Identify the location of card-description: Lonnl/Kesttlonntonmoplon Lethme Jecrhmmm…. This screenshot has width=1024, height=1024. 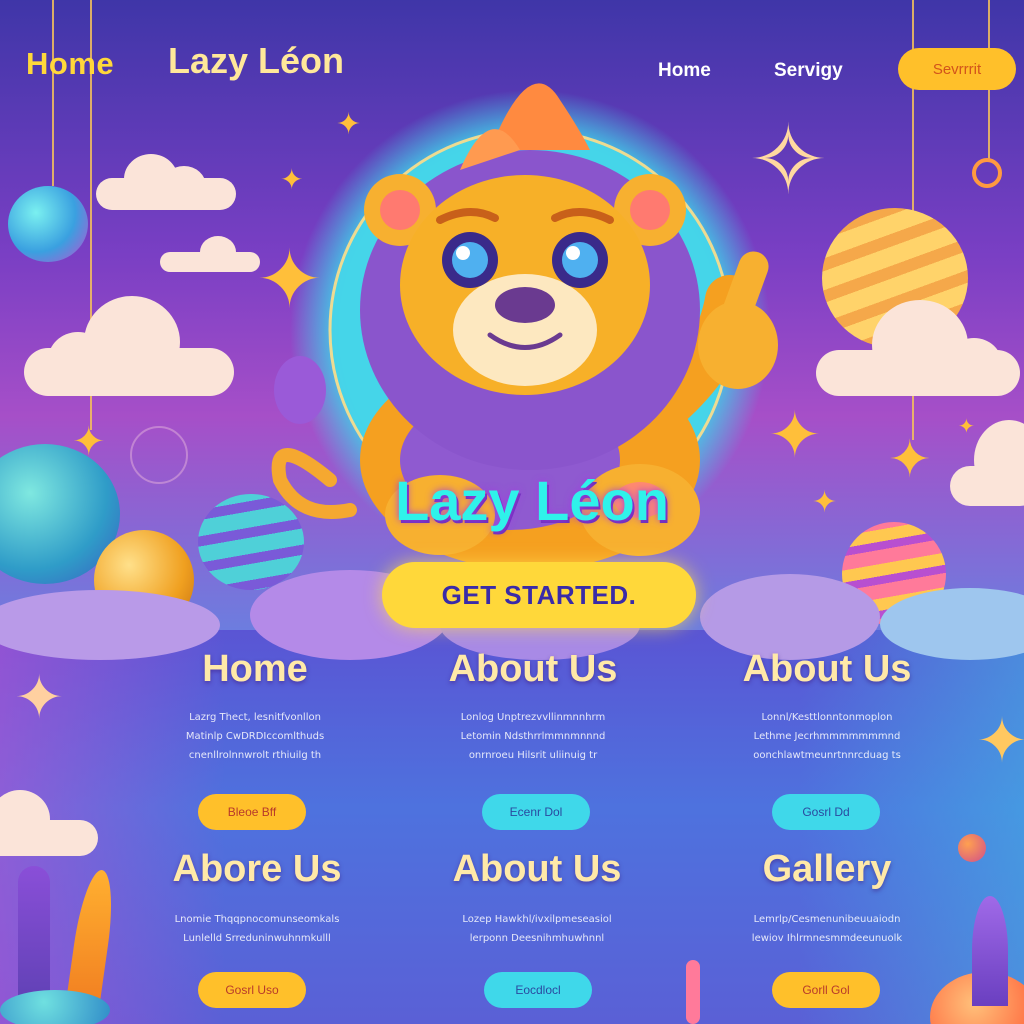
(827, 736).